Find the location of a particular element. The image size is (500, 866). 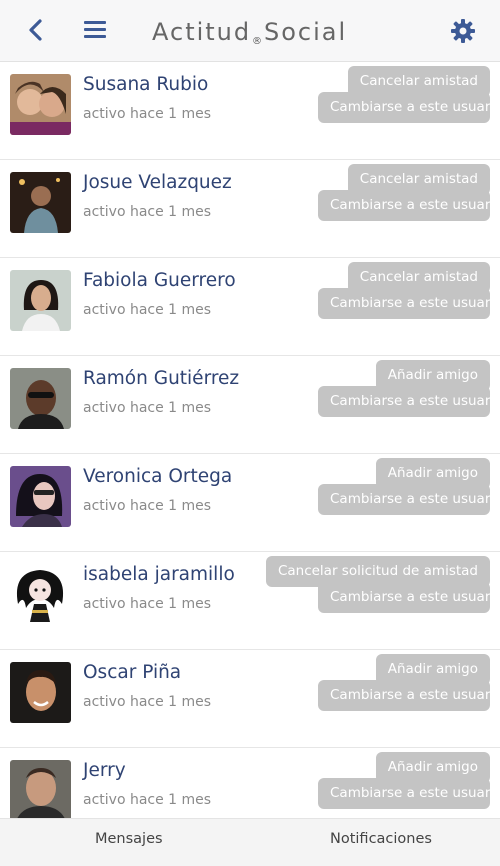

chevron-left-icon is located at coordinates (36, 30).